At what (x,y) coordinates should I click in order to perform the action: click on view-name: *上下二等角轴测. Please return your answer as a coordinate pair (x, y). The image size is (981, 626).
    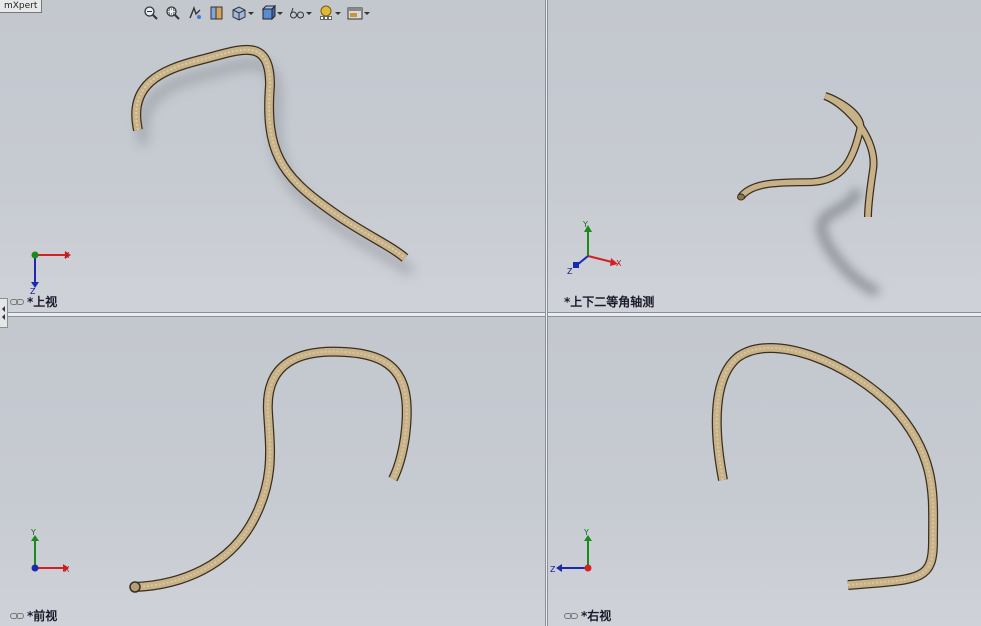
    Looking at the image, I should click on (609, 302).